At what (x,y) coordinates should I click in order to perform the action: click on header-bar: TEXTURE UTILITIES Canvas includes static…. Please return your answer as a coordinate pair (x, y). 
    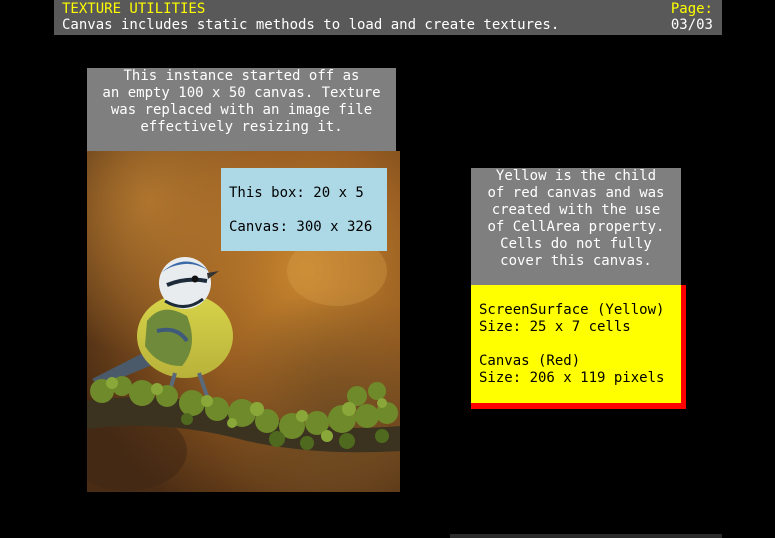
    Looking at the image, I should click on (388, 17).